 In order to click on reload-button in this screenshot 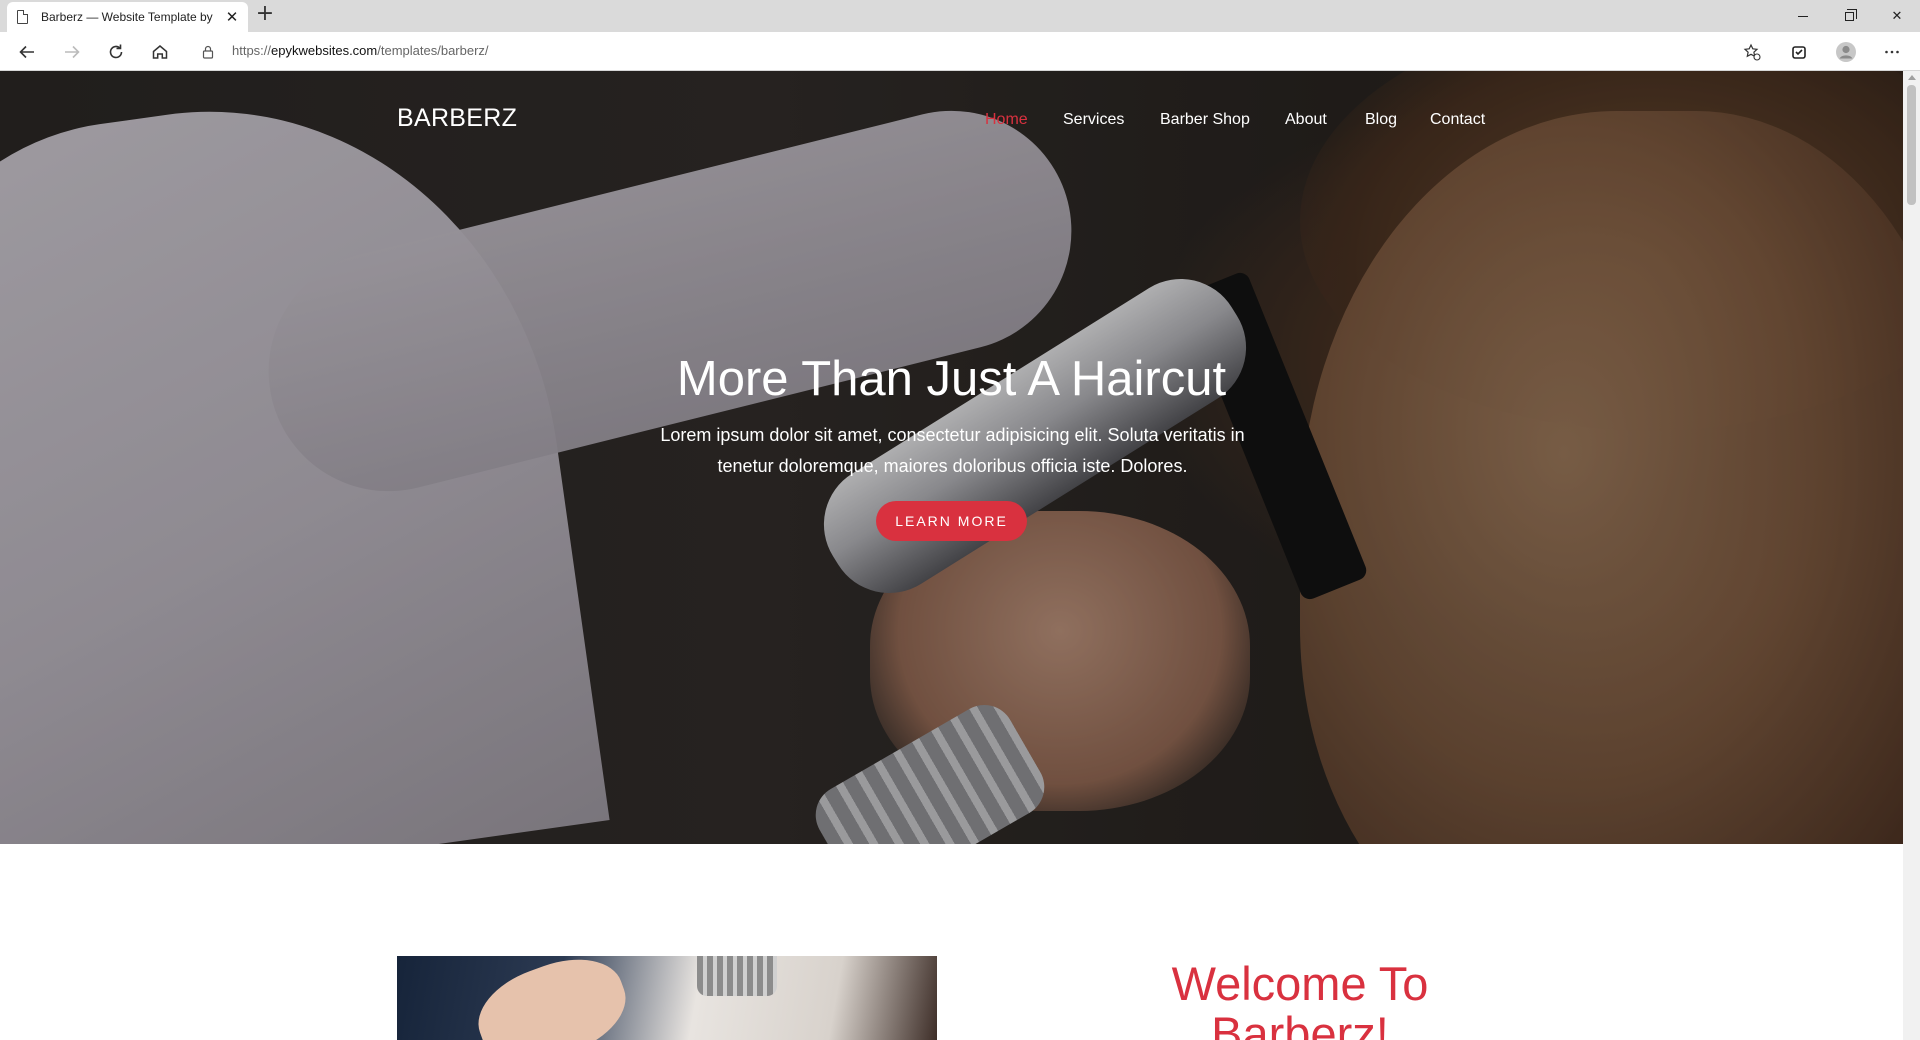, I will do `click(116, 52)`.